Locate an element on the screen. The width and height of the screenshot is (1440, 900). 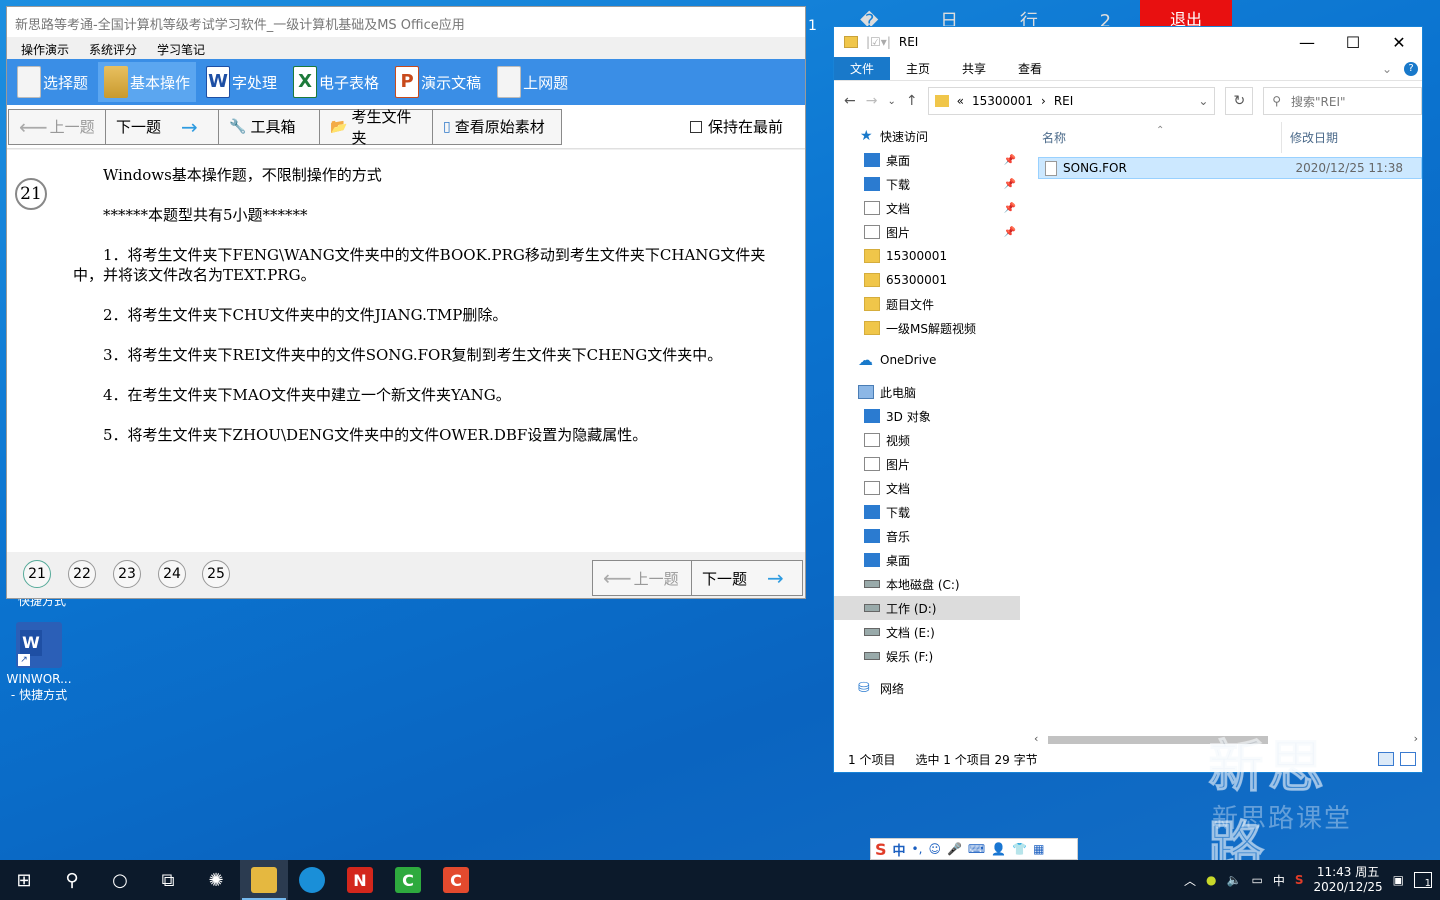
sidebar-item: 下载 is located at coordinates (927, 512).